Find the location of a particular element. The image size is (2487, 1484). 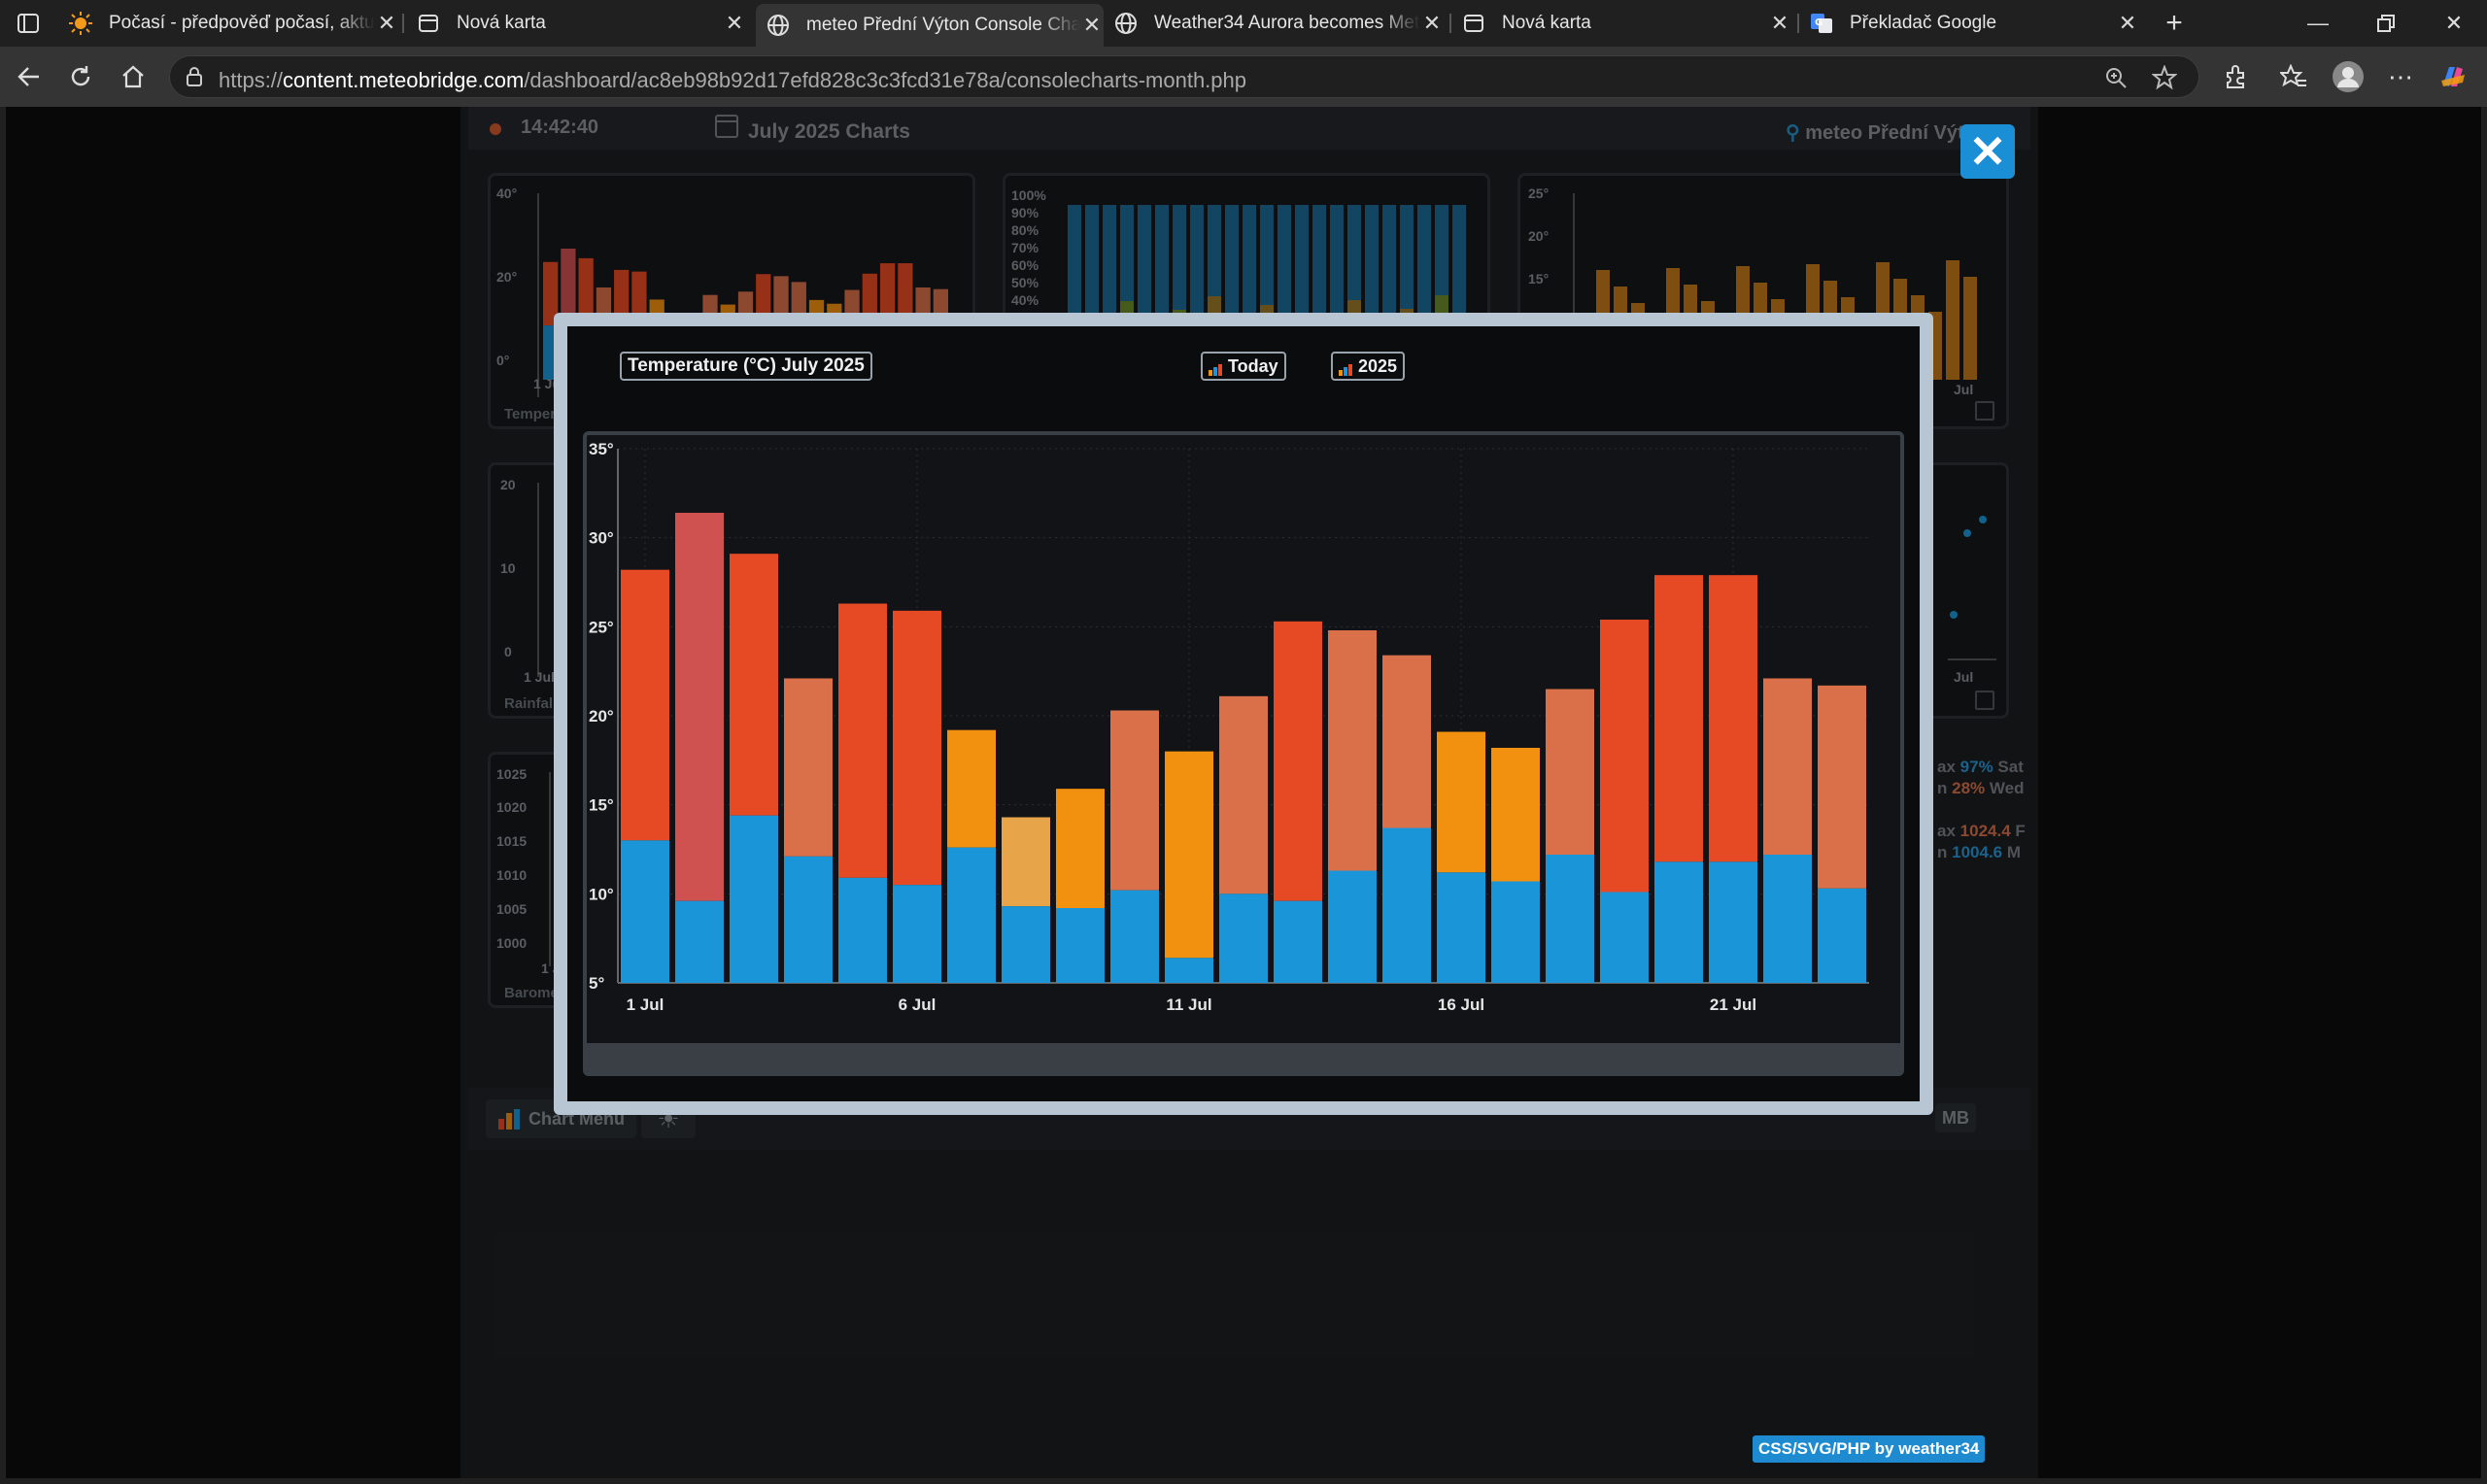

console-time: 14:42:40 is located at coordinates (560, 128).